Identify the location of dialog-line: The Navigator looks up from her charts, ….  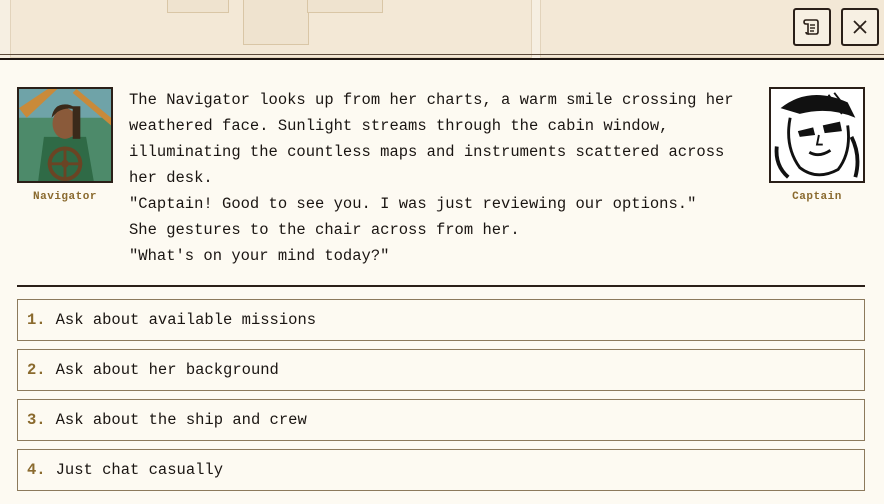
(431, 139).